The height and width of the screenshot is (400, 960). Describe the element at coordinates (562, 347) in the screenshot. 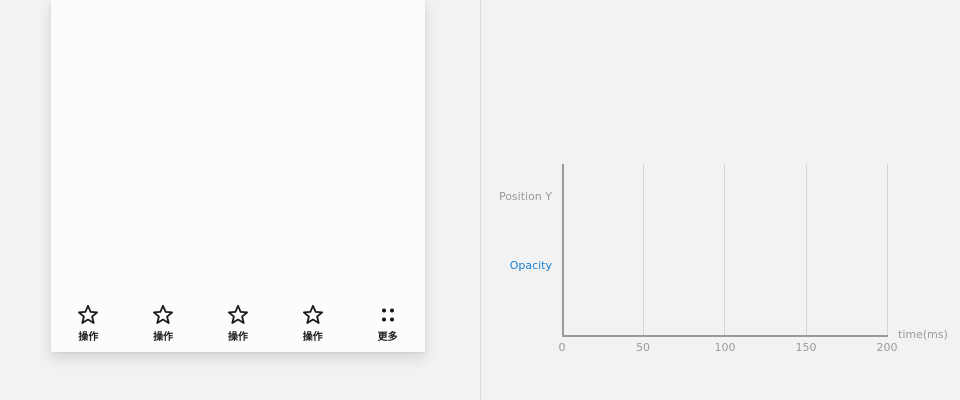

I see `tick-label-0: 0` at that location.